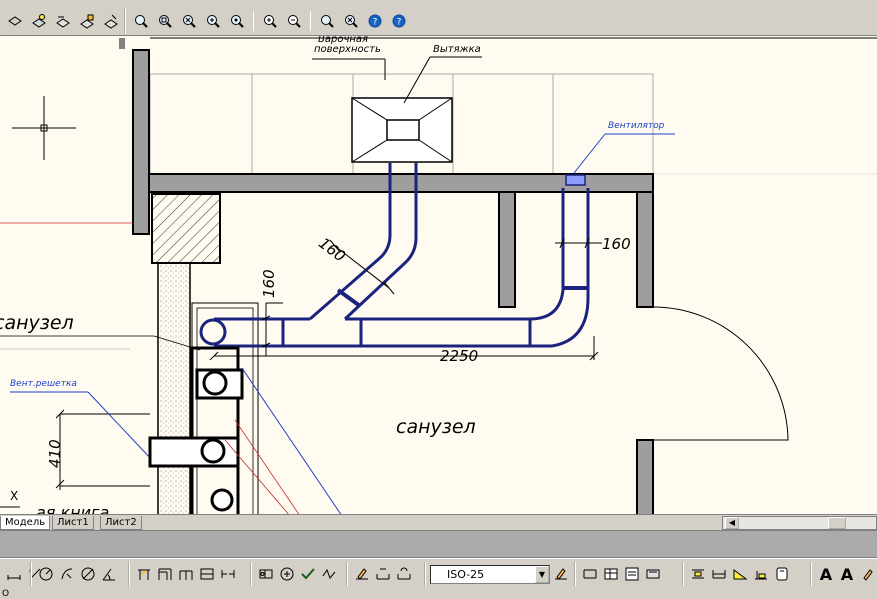 The height and width of the screenshot is (599, 877). What do you see at coordinates (438, 18) in the screenshot?
I see `top-toolbar: ? ?` at bounding box center [438, 18].